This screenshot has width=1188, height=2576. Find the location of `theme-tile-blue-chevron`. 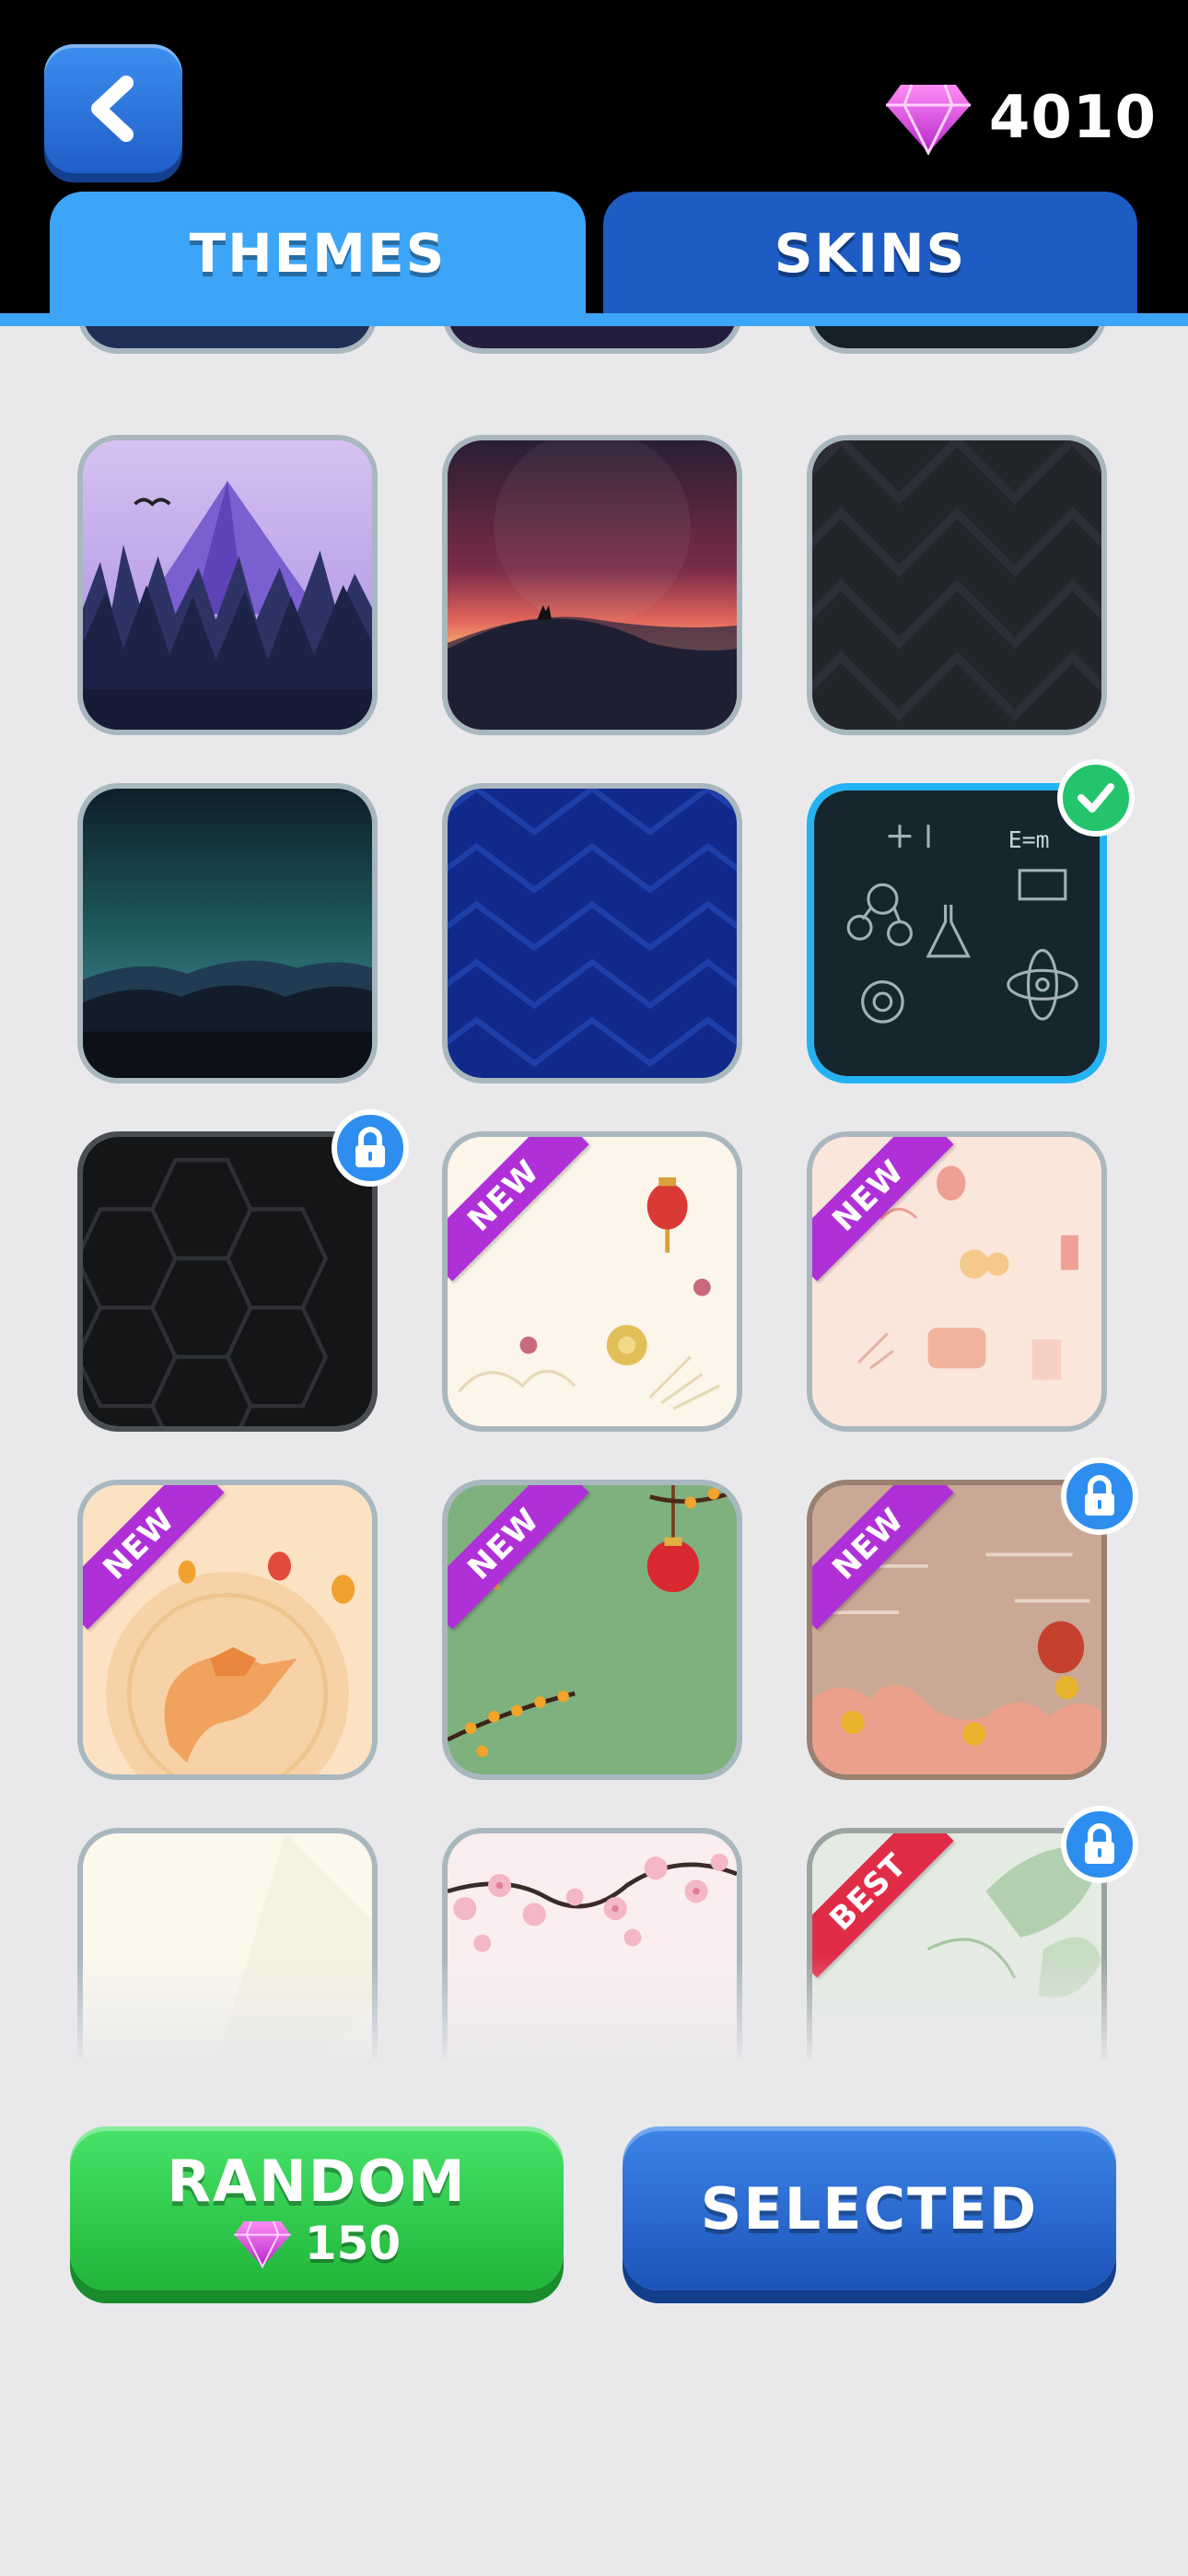

theme-tile-blue-chevron is located at coordinates (592, 933).